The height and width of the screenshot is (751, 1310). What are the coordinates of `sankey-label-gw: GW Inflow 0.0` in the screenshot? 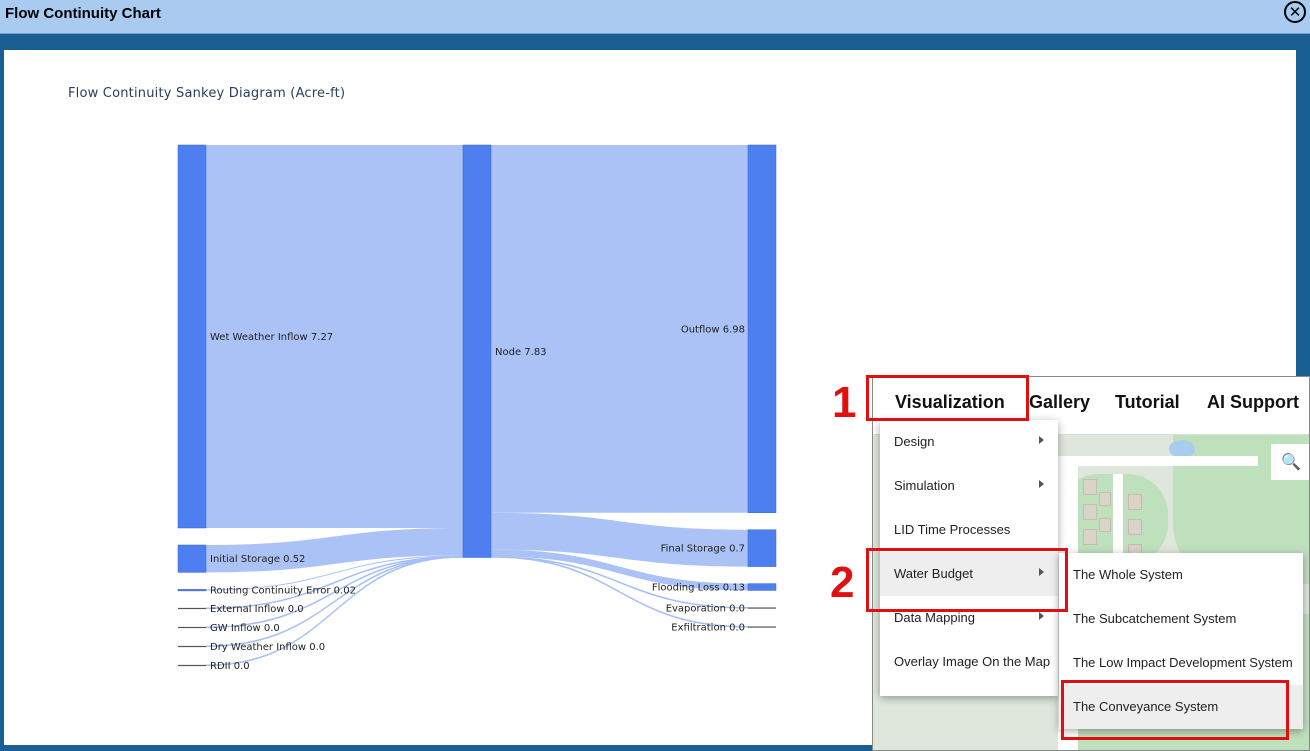 It's located at (245, 628).